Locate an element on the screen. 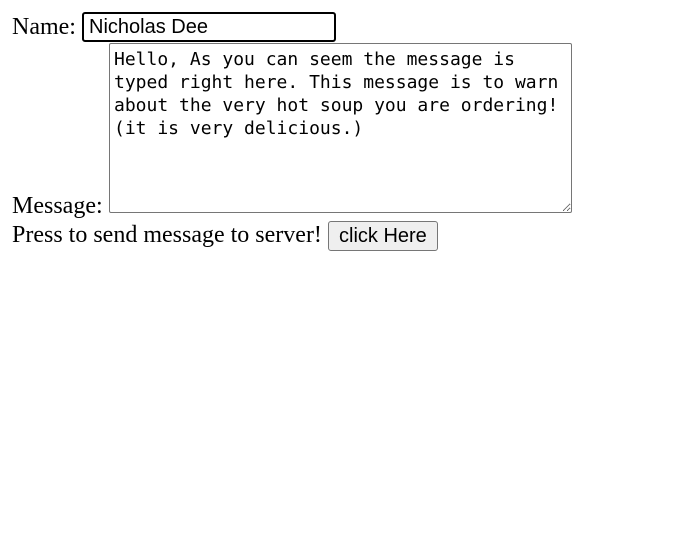 This screenshot has height=535, width=690. message-row: Message: is located at coordinates (57, 206).